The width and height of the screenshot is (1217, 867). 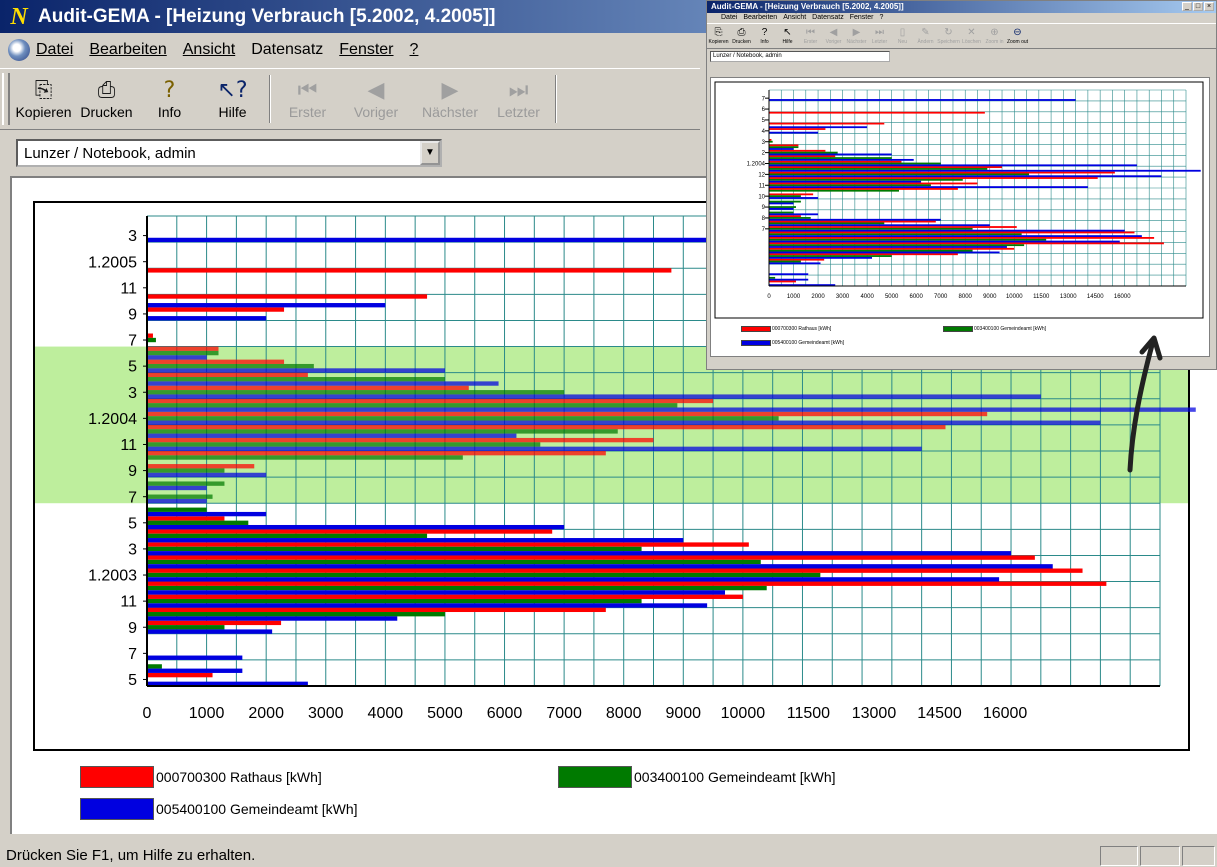 What do you see at coordinates (326, 713) in the screenshot?
I see `x-tick-label: 3000` at bounding box center [326, 713].